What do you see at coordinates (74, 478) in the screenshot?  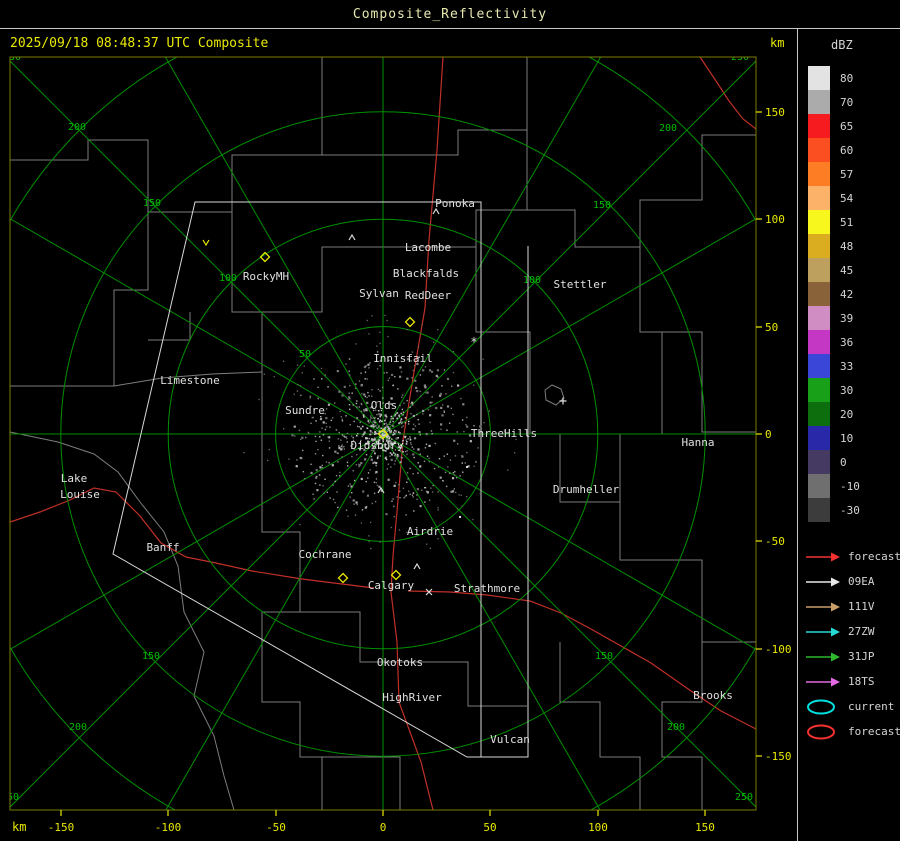 I see `city-label-lake: Lake` at bounding box center [74, 478].